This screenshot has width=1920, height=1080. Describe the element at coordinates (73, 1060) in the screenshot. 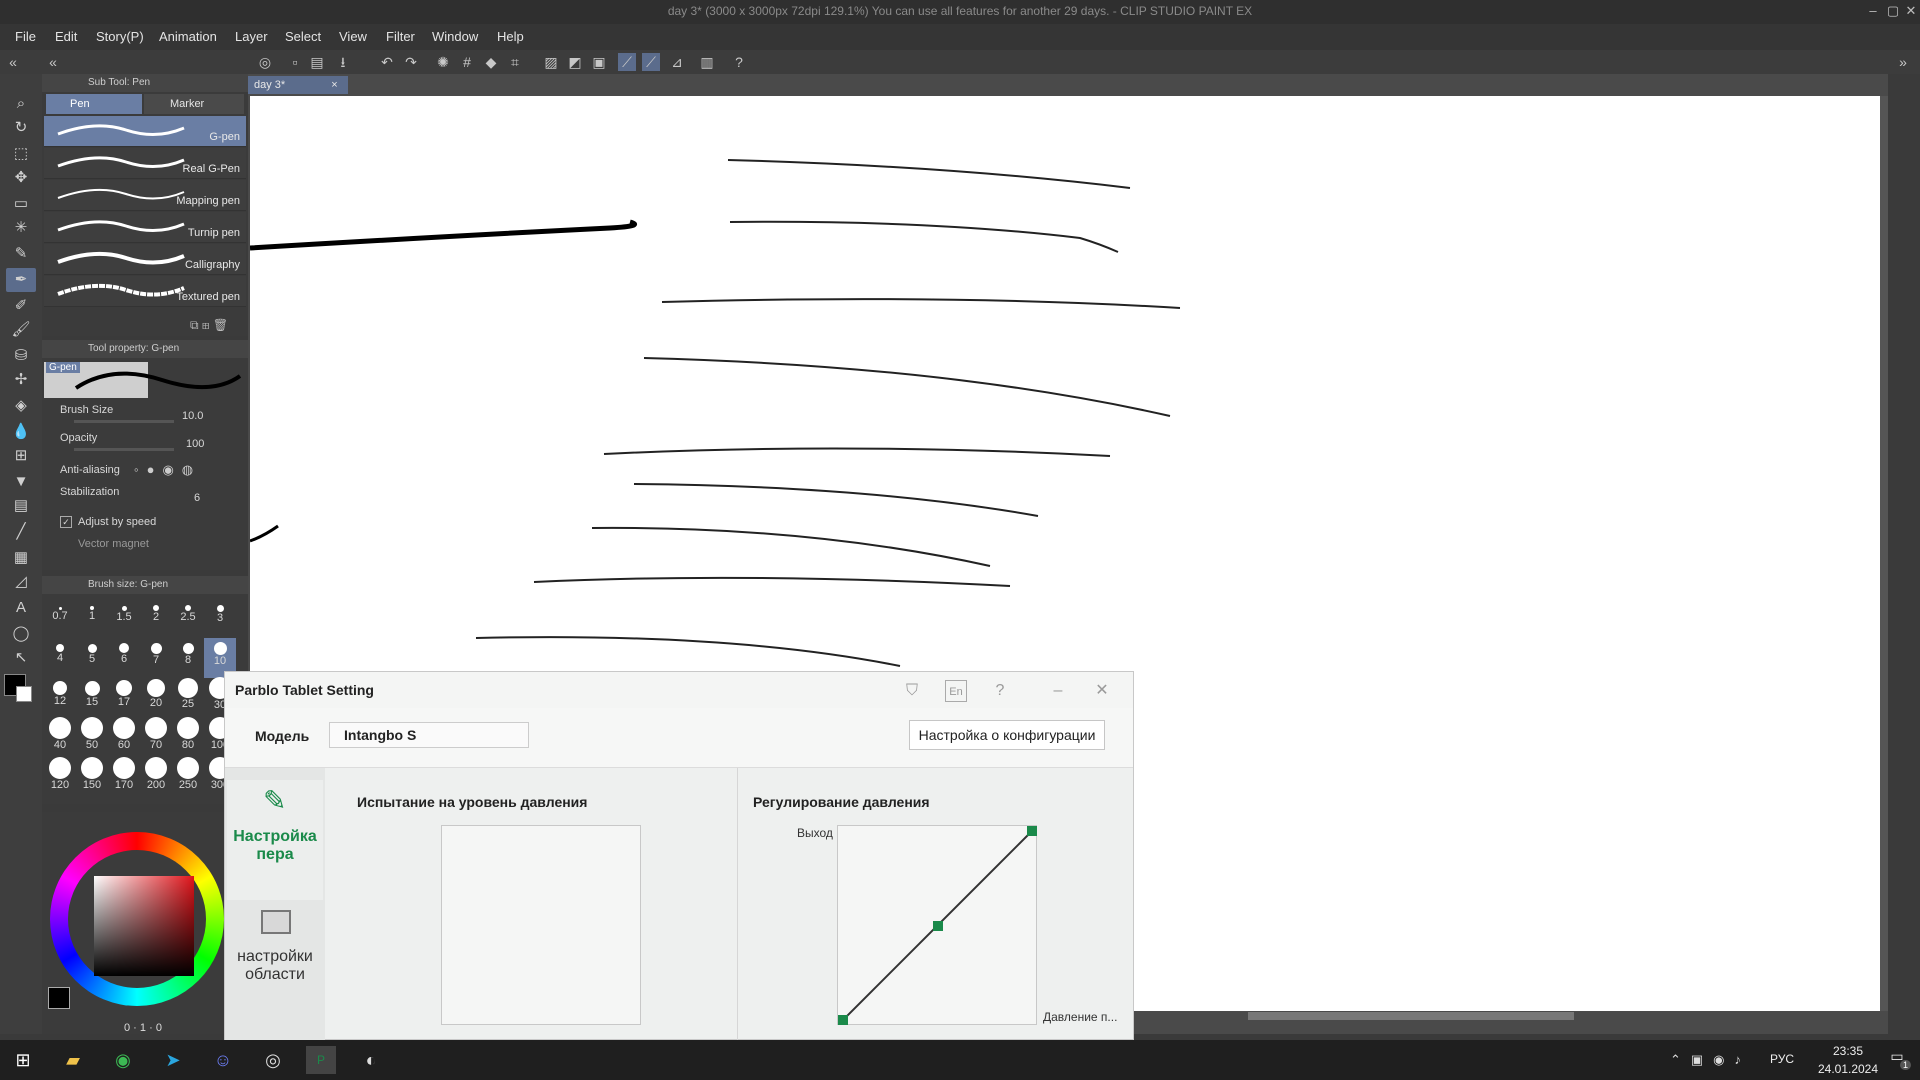

I see `file-explorer-icon: ▰` at that location.